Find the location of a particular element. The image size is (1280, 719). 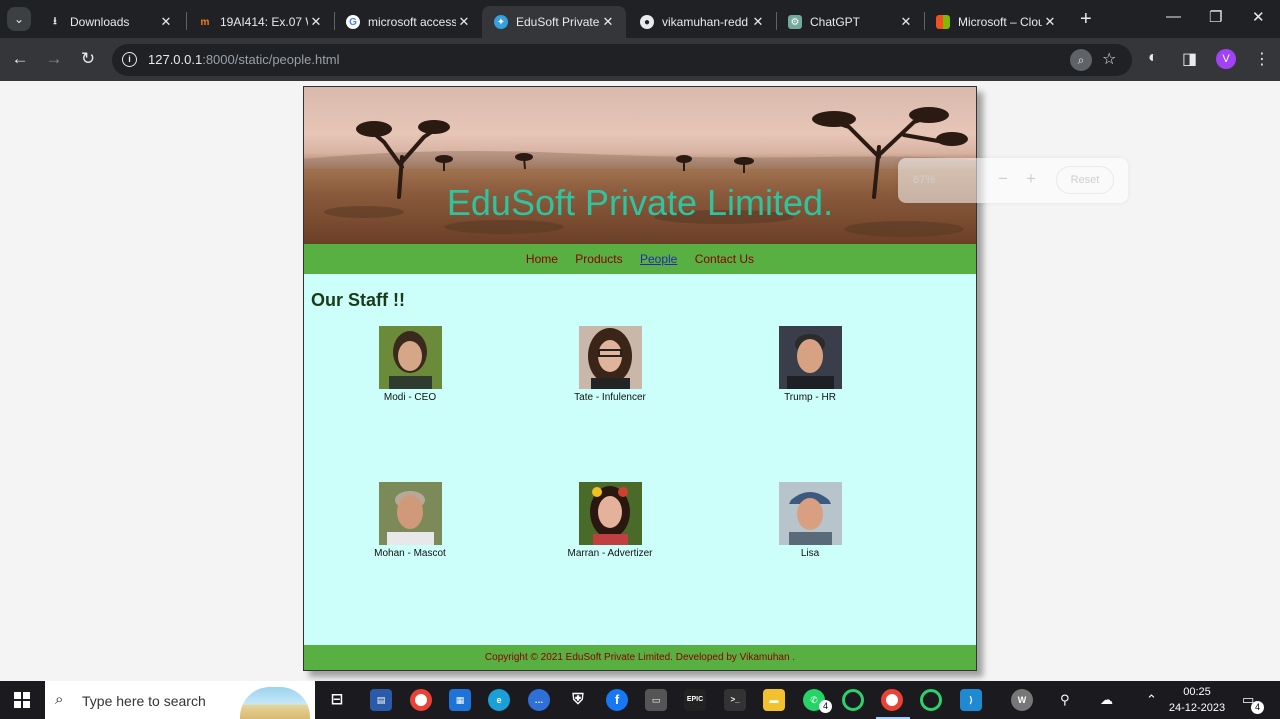

zoom-out-button: − is located at coordinates (1003, 179).